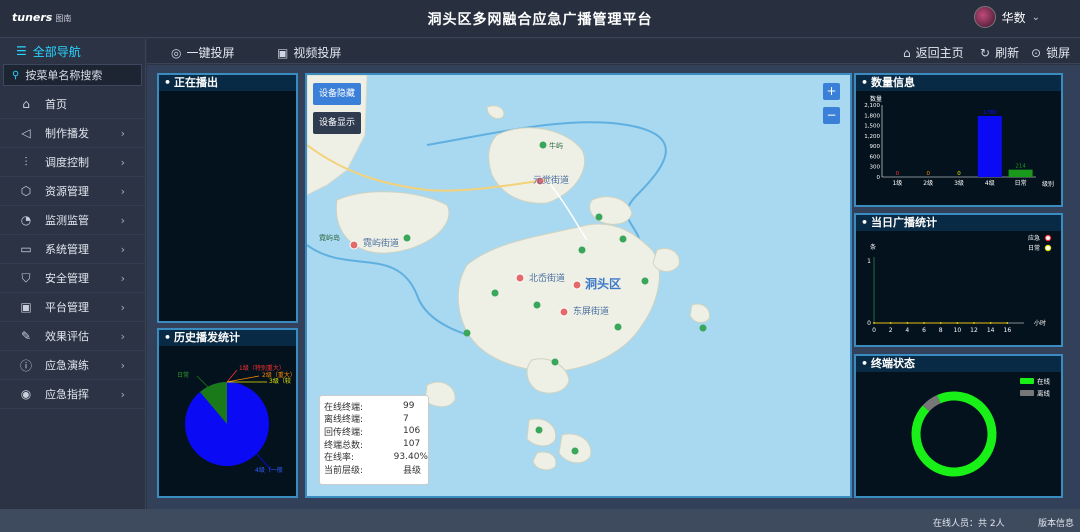 This screenshot has width=1080, height=532. What do you see at coordinates (72, 133) in the screenshot?
I see `sidebar-item-1: ◁ 制作播发 ›` at bounding box center [72, 133].